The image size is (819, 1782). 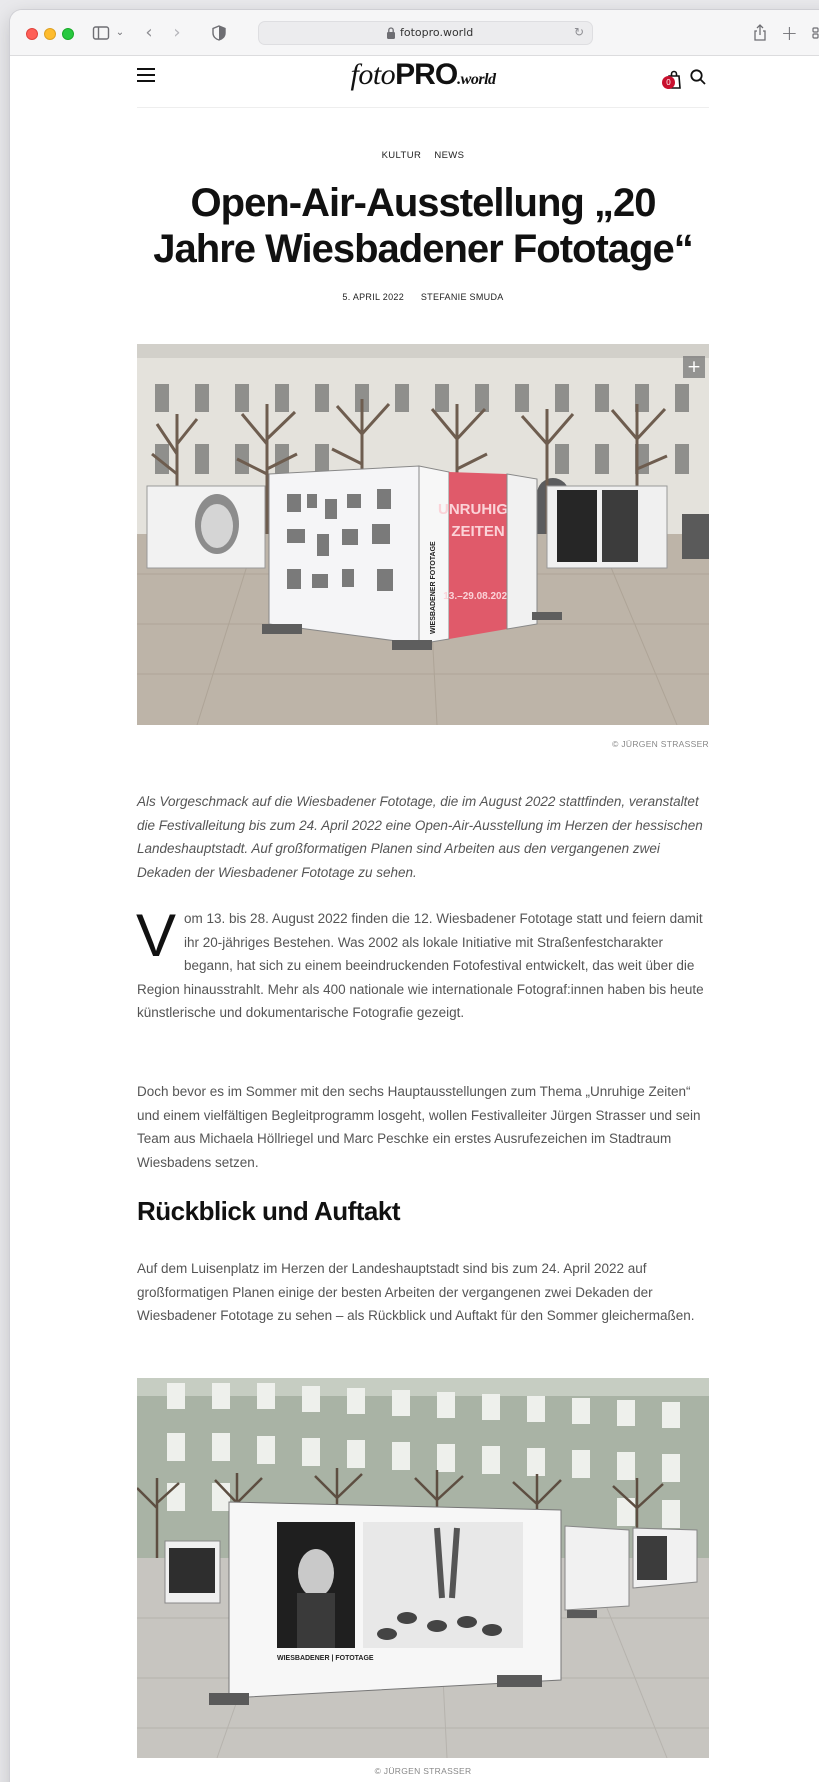 What do you see at coordinates (694, 367) in the screenshot?
I see `expand-image-button: +` at bounding box center [694, 367].